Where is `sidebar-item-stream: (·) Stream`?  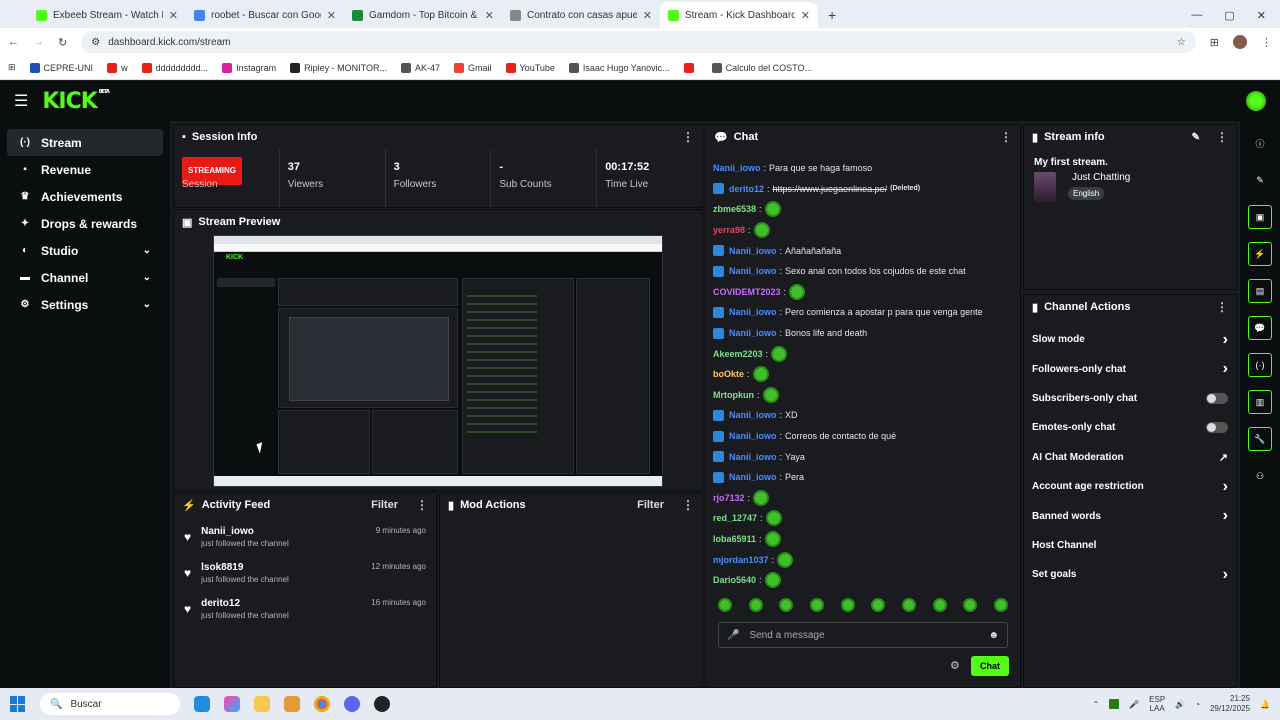 sidebar-item-stream: (·) Stream is located at coordinates (85, 142).